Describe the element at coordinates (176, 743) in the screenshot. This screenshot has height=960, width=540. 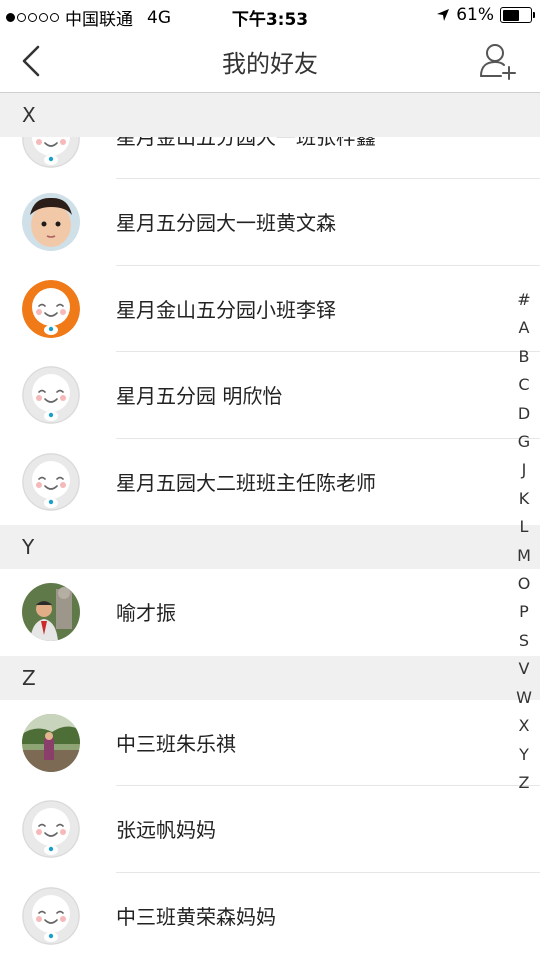
I see `contact-name: 中三班朱乐祺` at that location.